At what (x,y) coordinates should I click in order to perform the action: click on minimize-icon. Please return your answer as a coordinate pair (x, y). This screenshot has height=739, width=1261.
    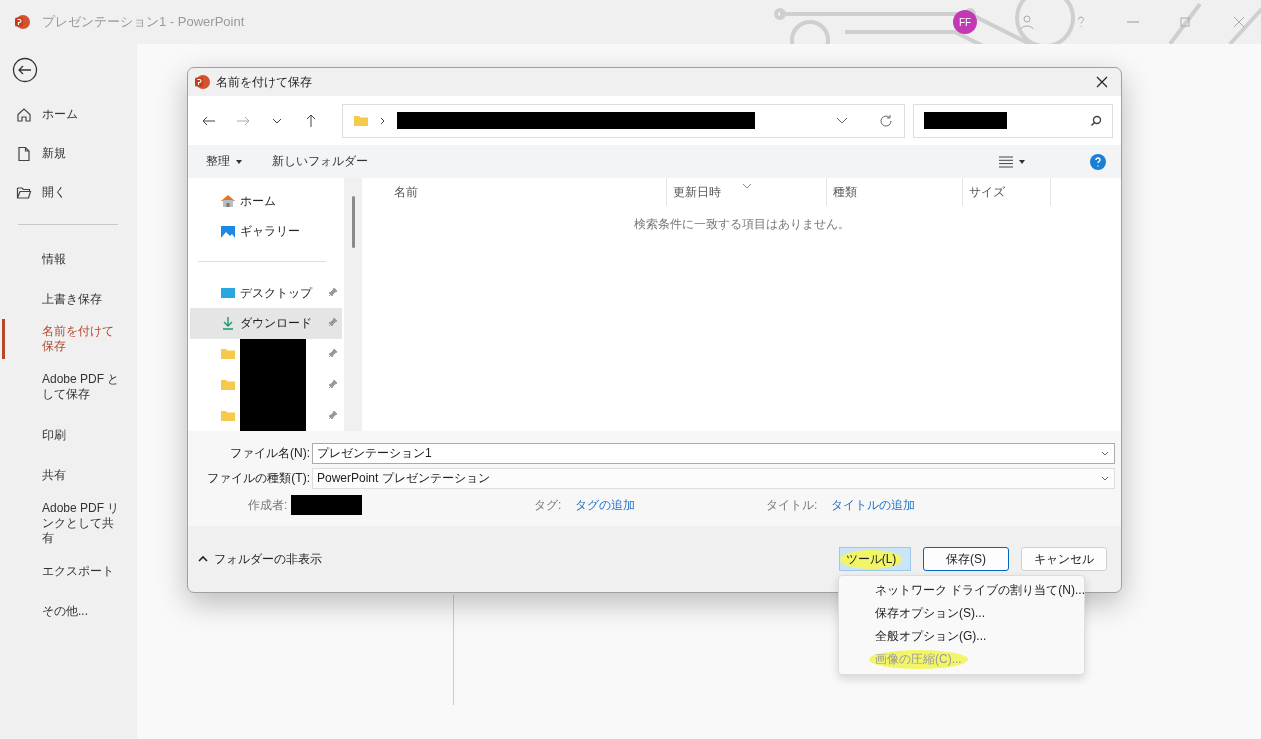
    Looking at the image, I should click on (1133, 22).